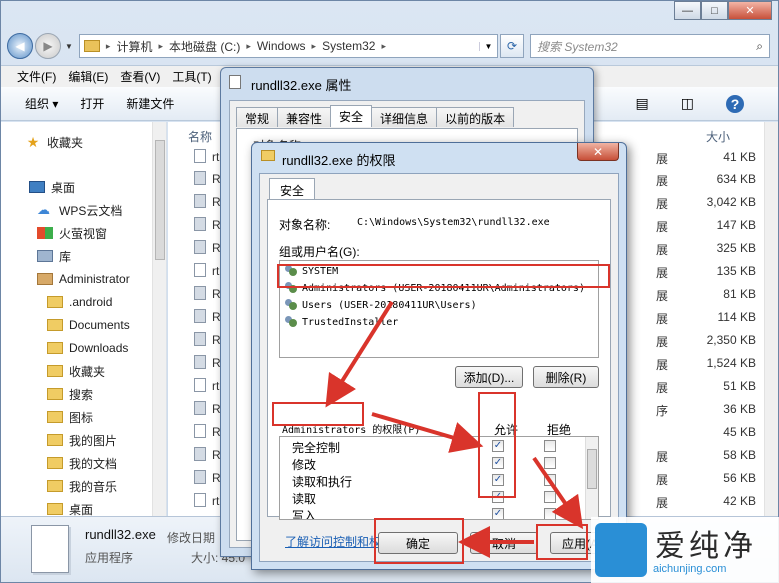 The image size is (779, 583). What do you see at coordinates (140, 76) in the screenshot?
I see `menu-view: 查看(V)` at bounding box center [140, 76].